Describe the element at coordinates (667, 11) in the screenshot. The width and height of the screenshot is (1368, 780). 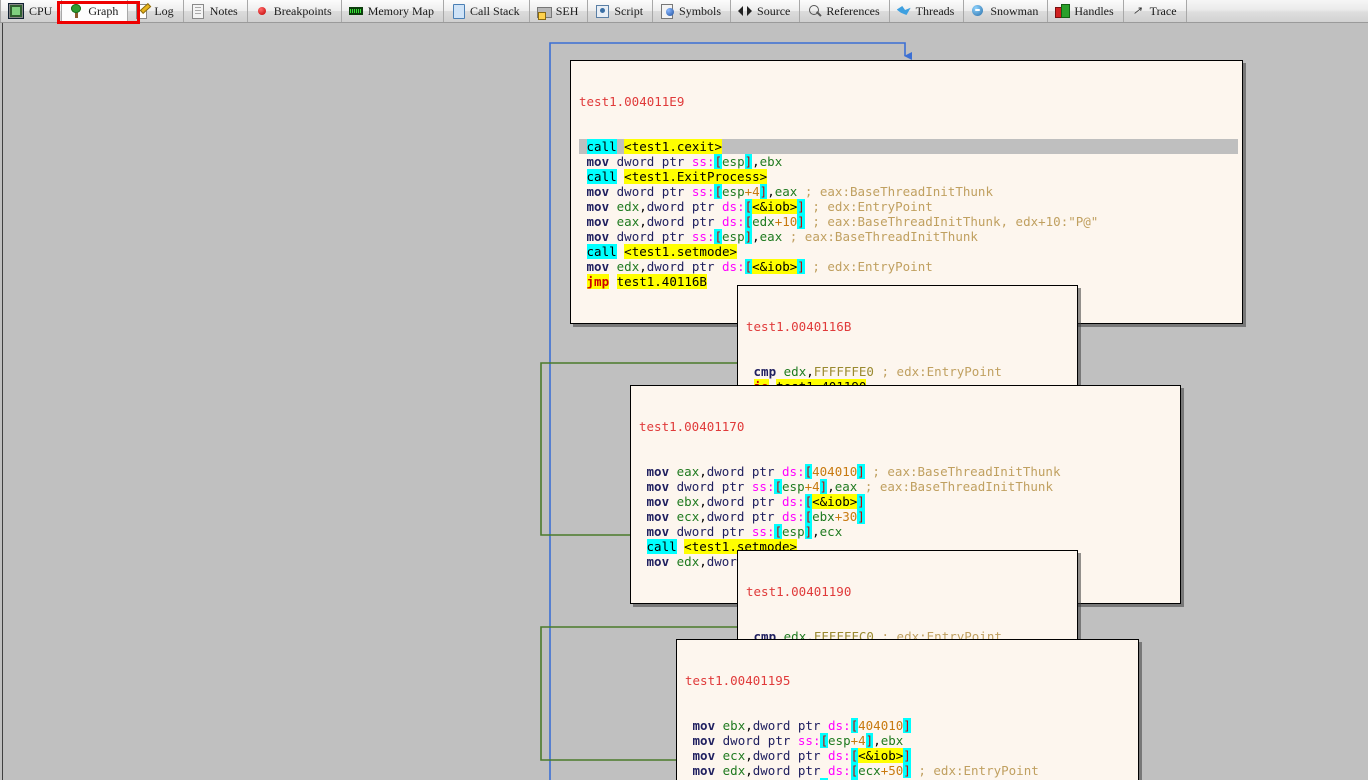
I see `symbols-icon` at that location.